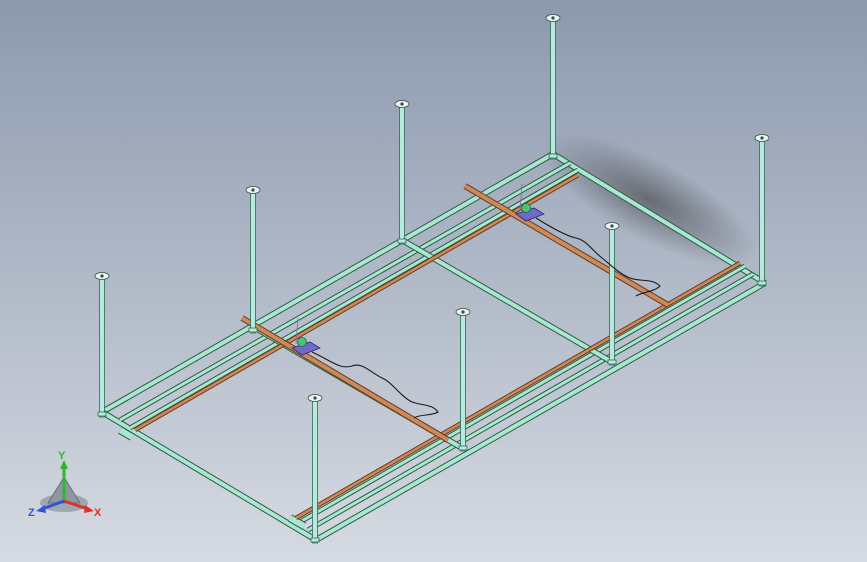 This screenshot has width=867, height=562. What do you see at coordinates (67, 485) in the screenshot?
I see `view-orientation-triad-icon: Y X Z` at bounding box center [67, 485].